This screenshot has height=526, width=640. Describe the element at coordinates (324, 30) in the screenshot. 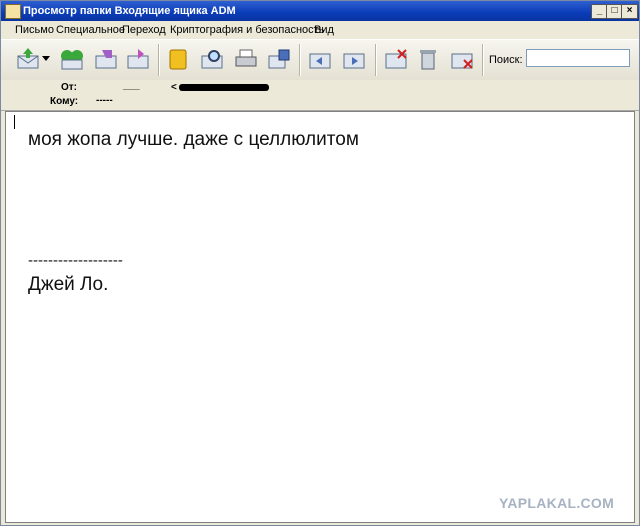

I see `menu-view: Вид` at that location.